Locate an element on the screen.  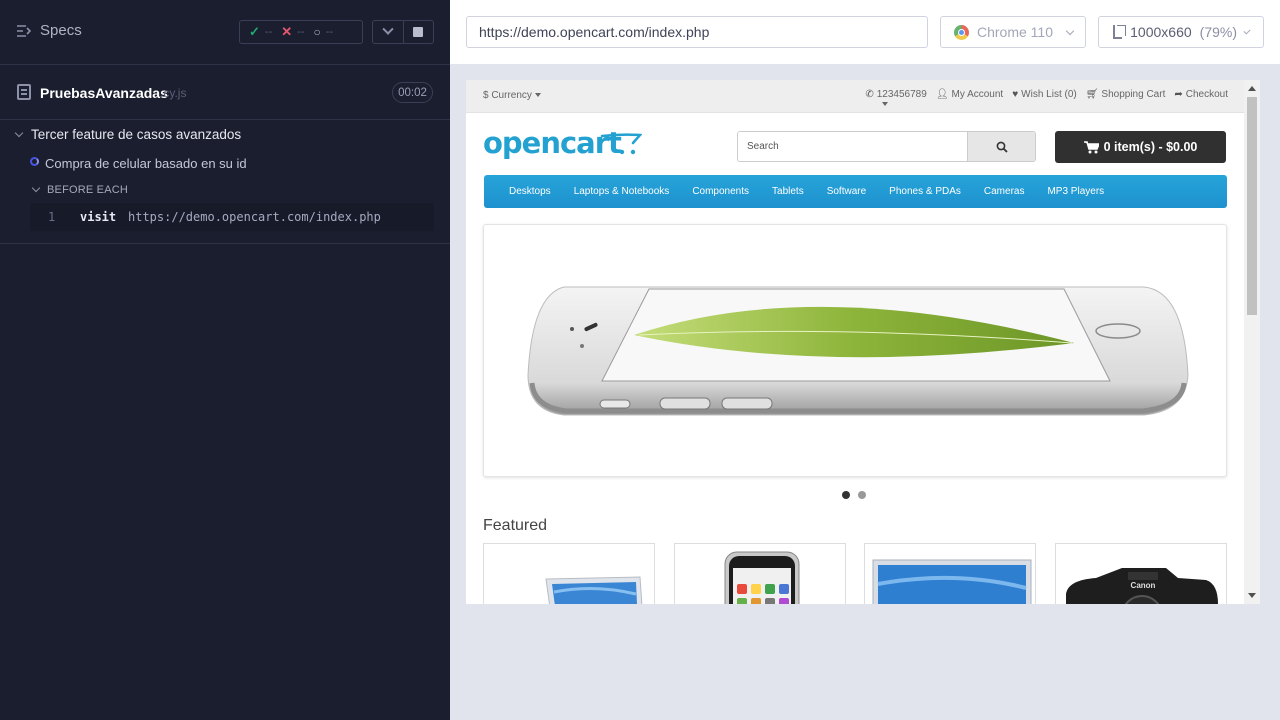
menu-item-software: Software is located at coordinates (846, 191).